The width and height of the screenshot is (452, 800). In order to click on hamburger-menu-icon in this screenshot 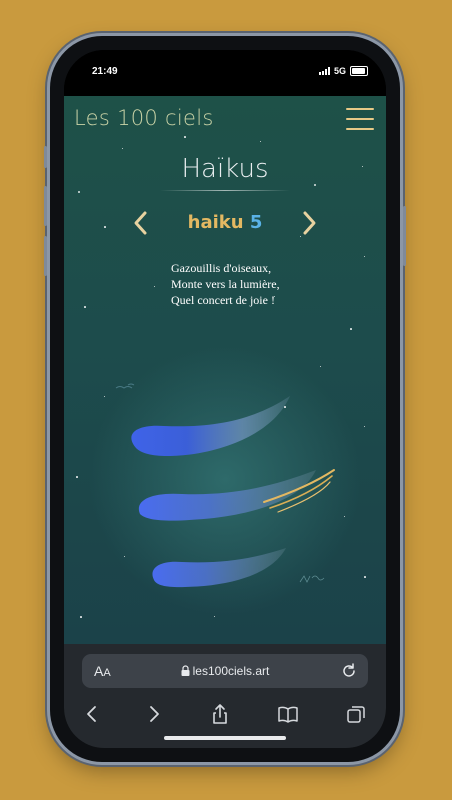, I will do `click(360, 119)`.